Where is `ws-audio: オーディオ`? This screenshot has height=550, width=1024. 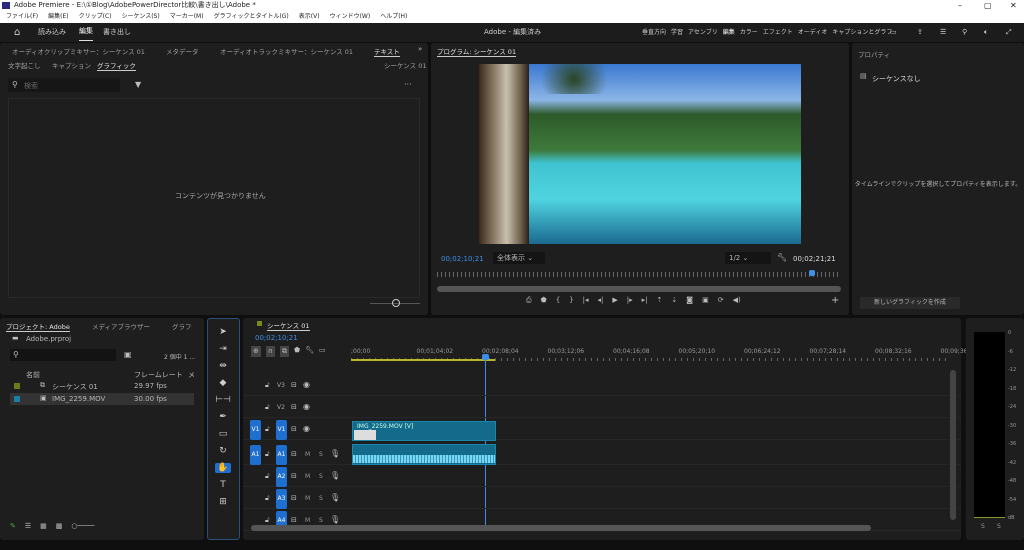
ws-audio: オーディオ is located at coordinates (813, 32).